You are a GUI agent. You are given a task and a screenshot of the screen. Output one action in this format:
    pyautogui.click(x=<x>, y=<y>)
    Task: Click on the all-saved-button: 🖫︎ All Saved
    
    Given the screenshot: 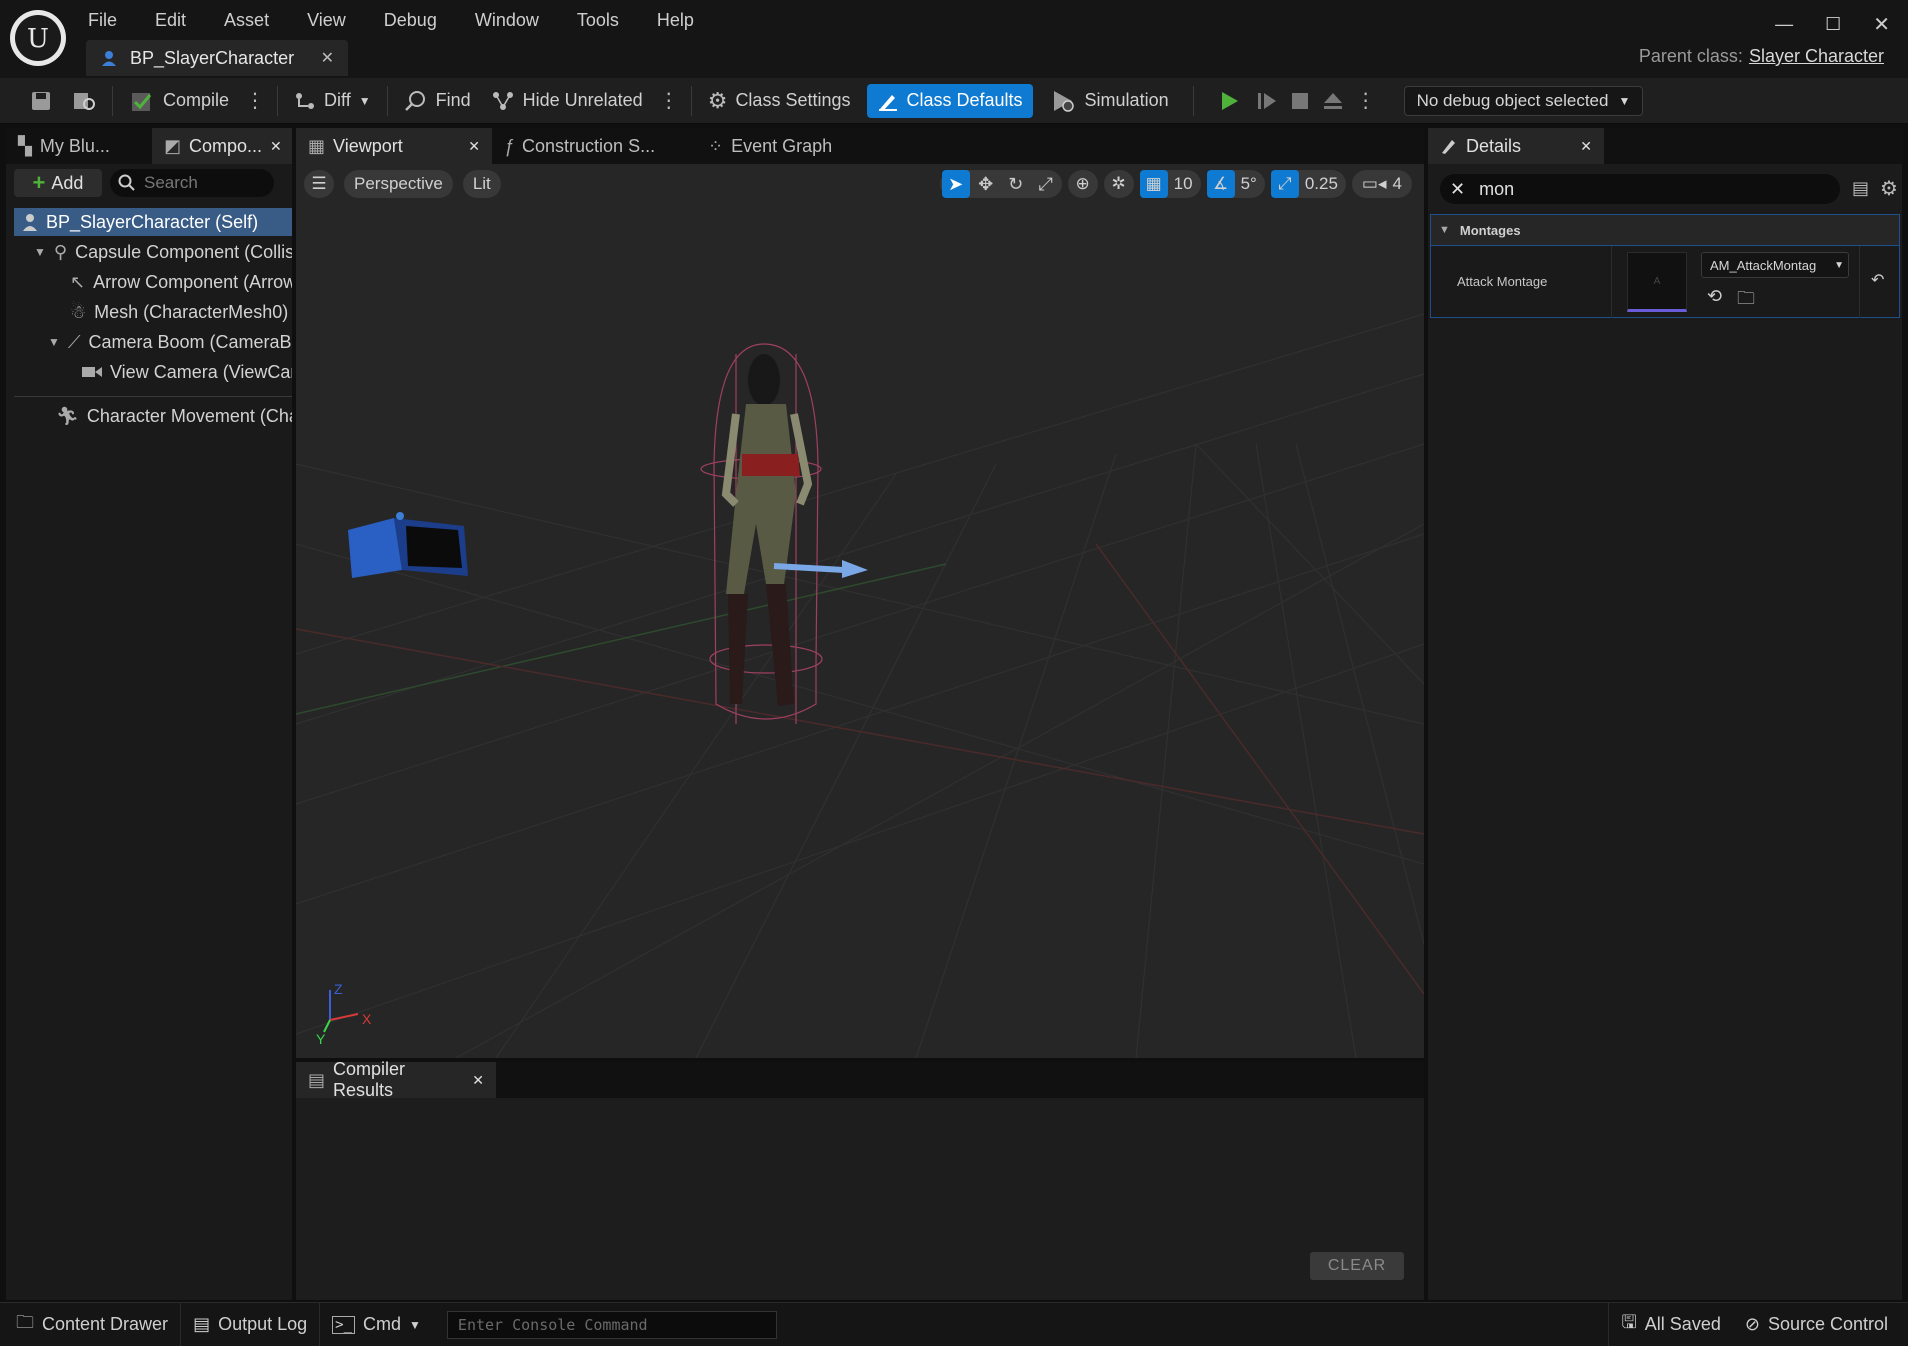 What is the action you would take?
    pyautogui.click(x=1670, y=1324)
    